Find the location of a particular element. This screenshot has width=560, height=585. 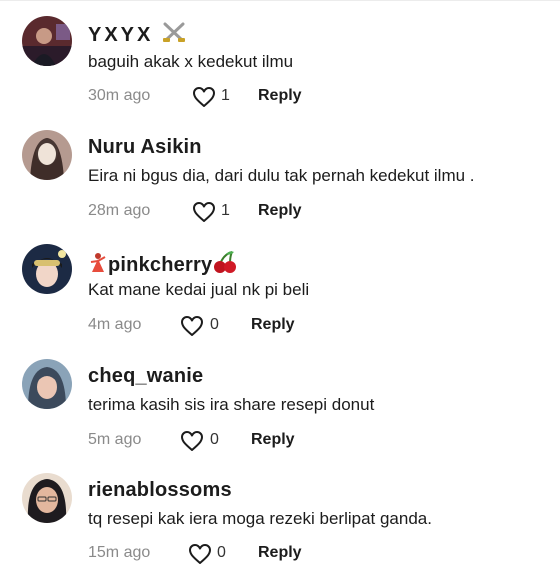

comment-meta: 28m ago 1 Reply is located at coordinates (238, 212).